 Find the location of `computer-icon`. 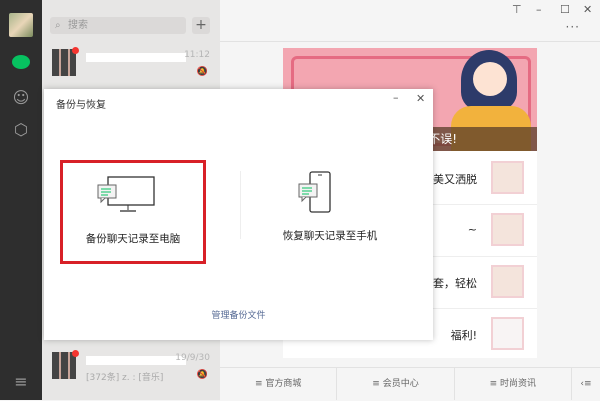

computer-icon is located at coordinates (126, 194).